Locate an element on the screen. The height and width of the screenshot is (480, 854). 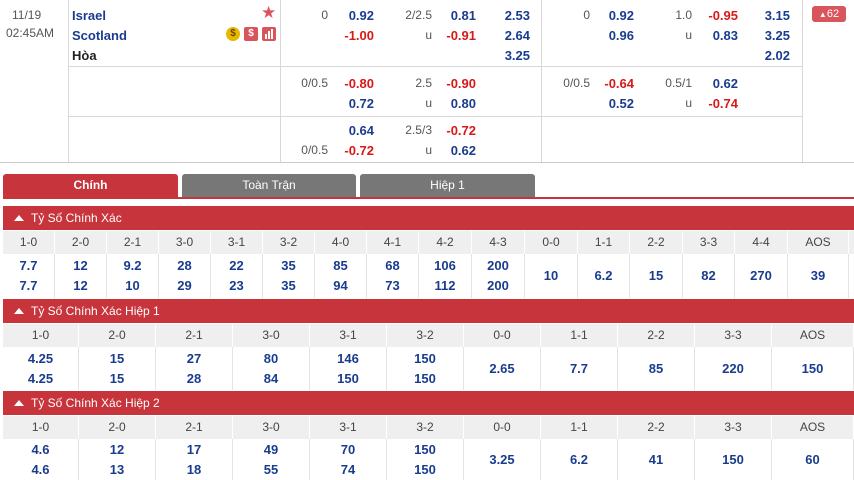
score-odds-cell: 49 55 is located at coordinates (271, 459).